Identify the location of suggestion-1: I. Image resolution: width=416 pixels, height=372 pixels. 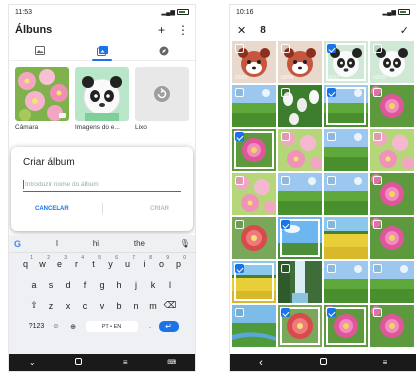
(57, 243).